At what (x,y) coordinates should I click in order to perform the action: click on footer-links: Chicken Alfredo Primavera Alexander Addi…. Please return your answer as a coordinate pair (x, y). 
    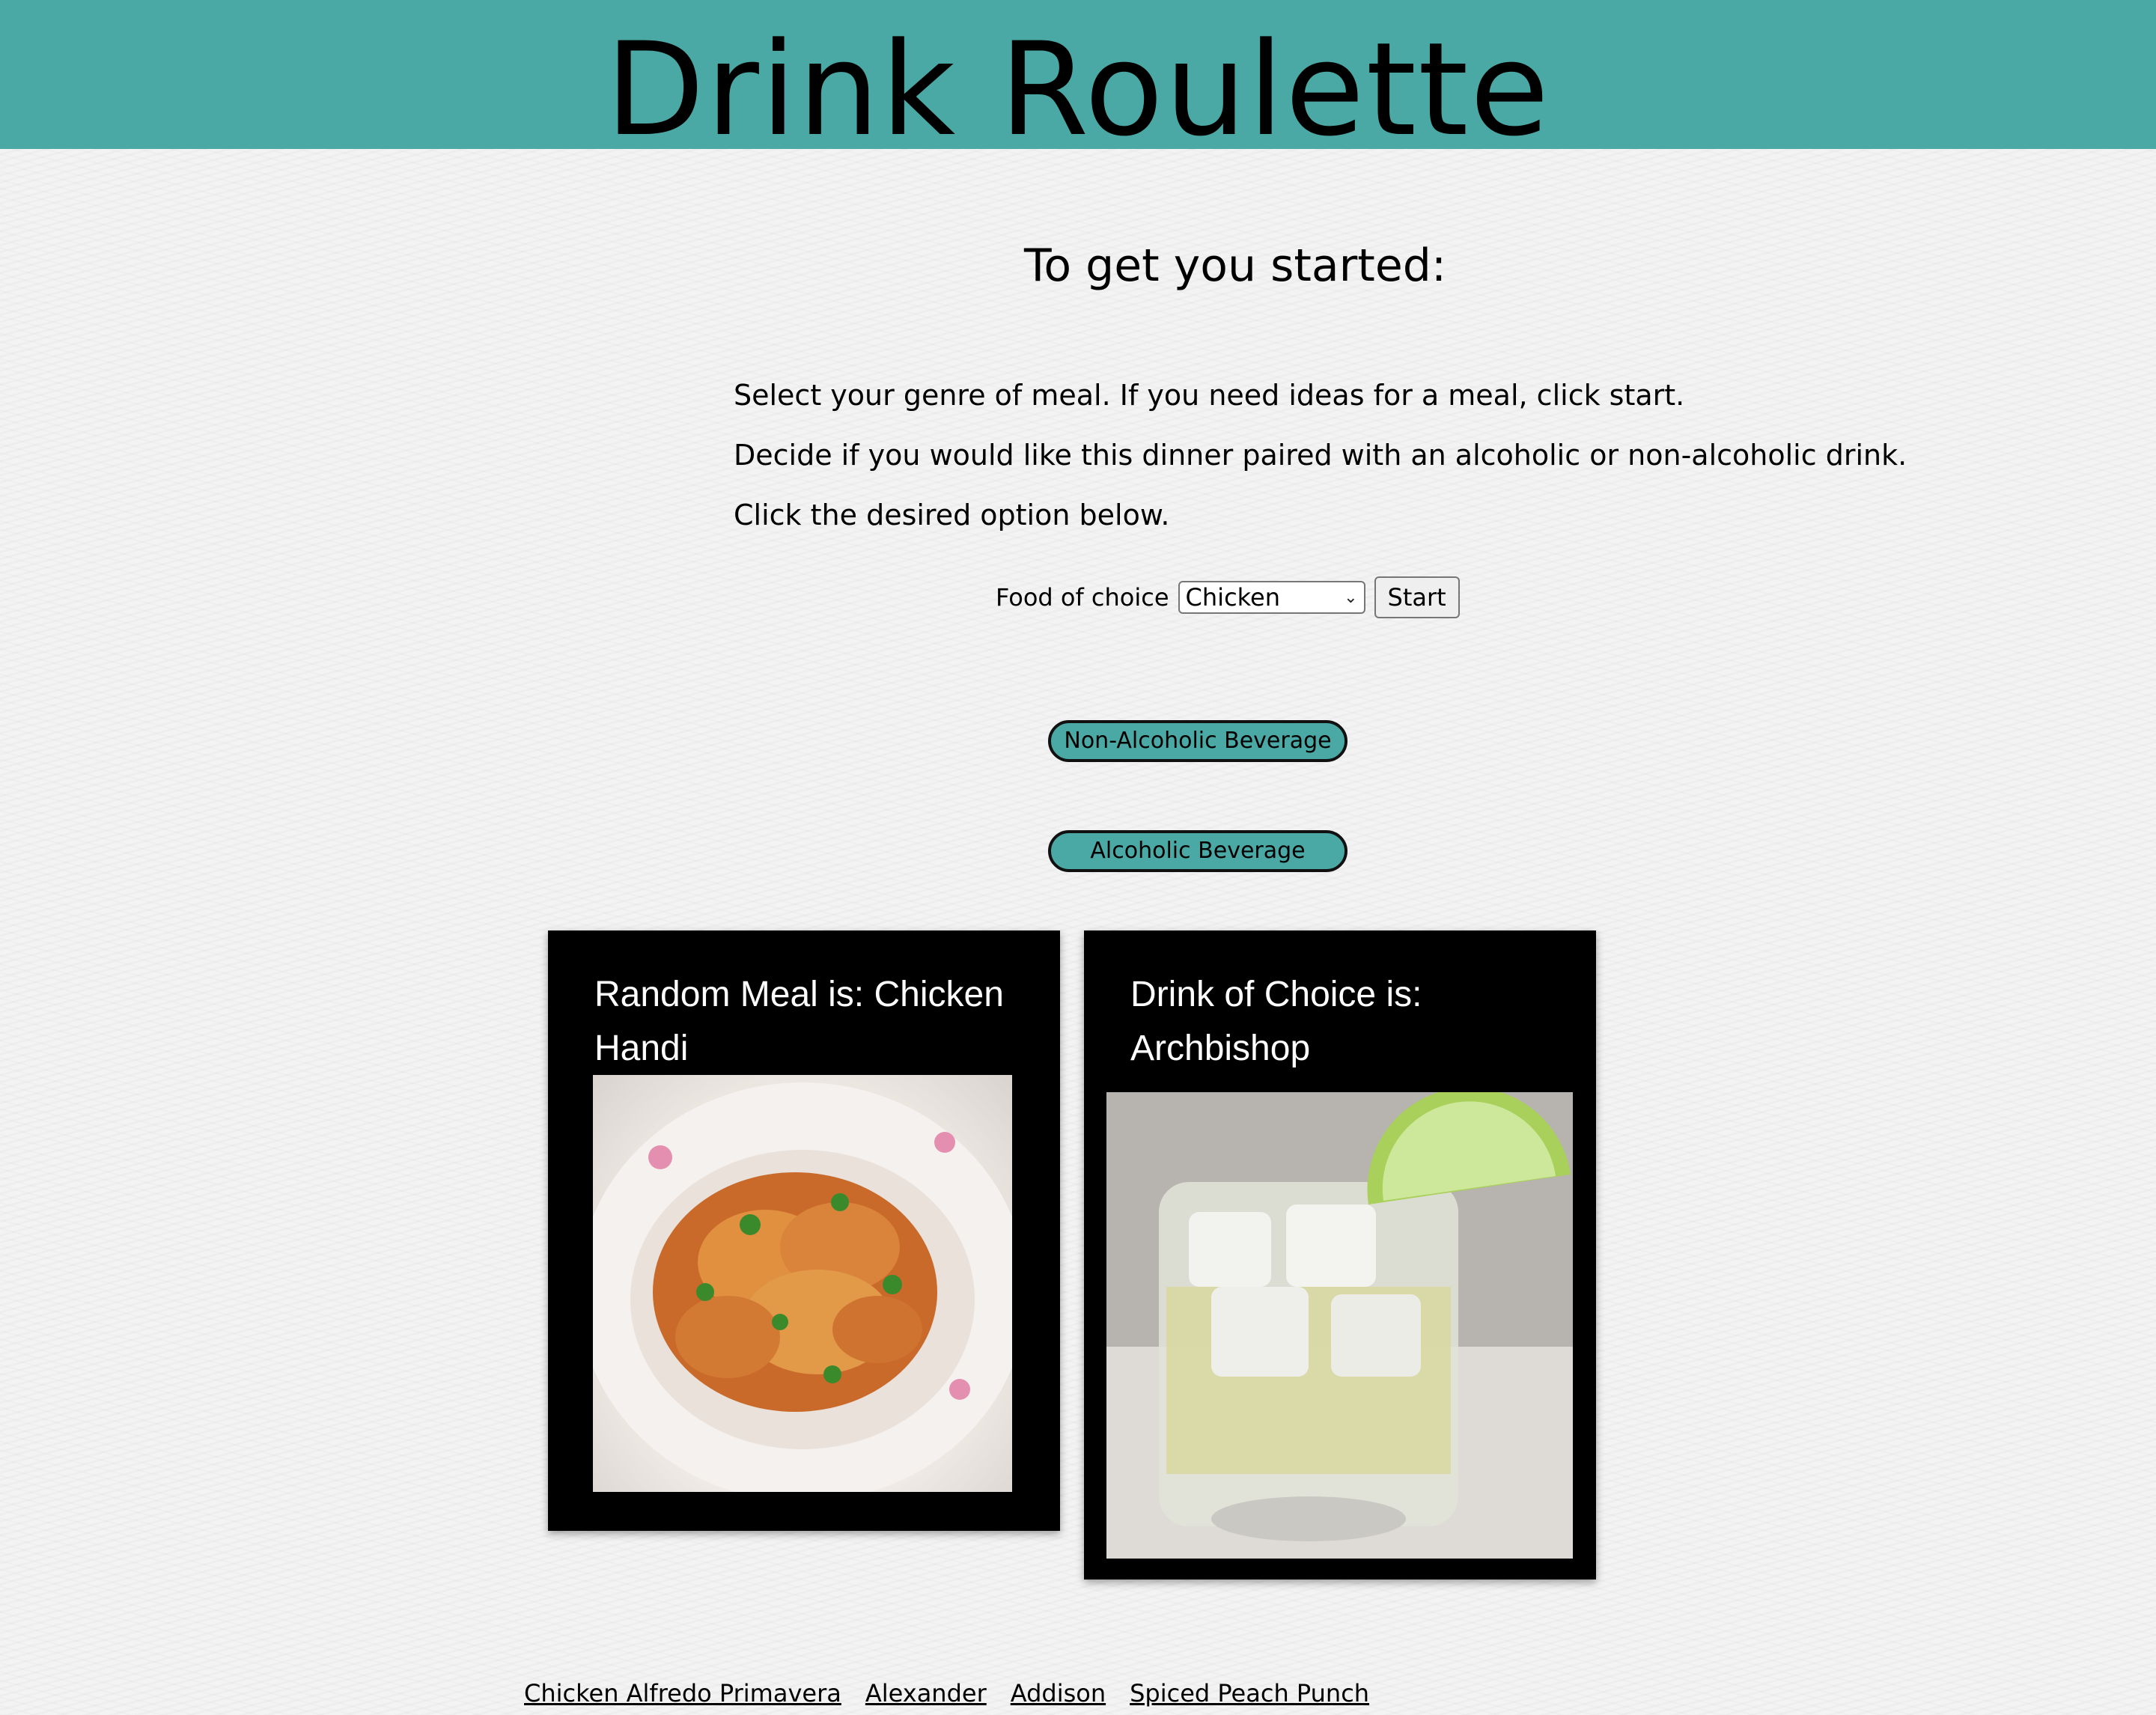
    Looking at the image, I should click on (946, 1693).